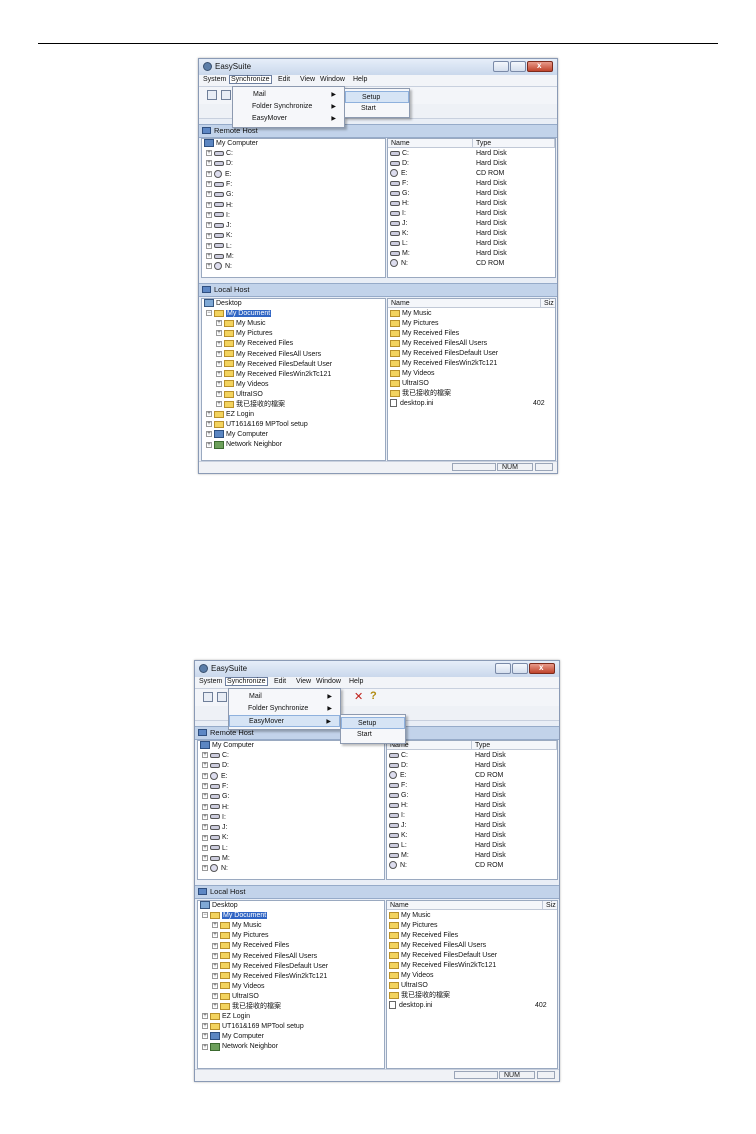  I want to click on tree-node-drive: + M:, so click(220, 257).